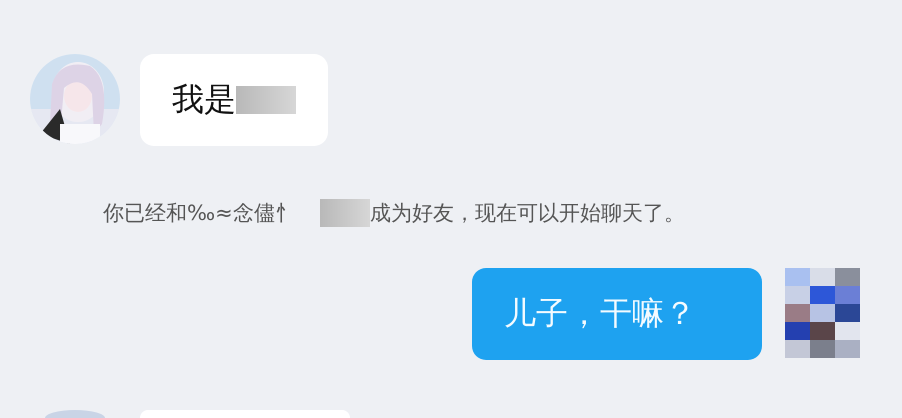 Image resolution: width=902 pixels, height=418 pixels. What do you see at coordinates (234, 100) in the screenshot?
I see `message-bubble: 我是` at bounding box center [234, 100].